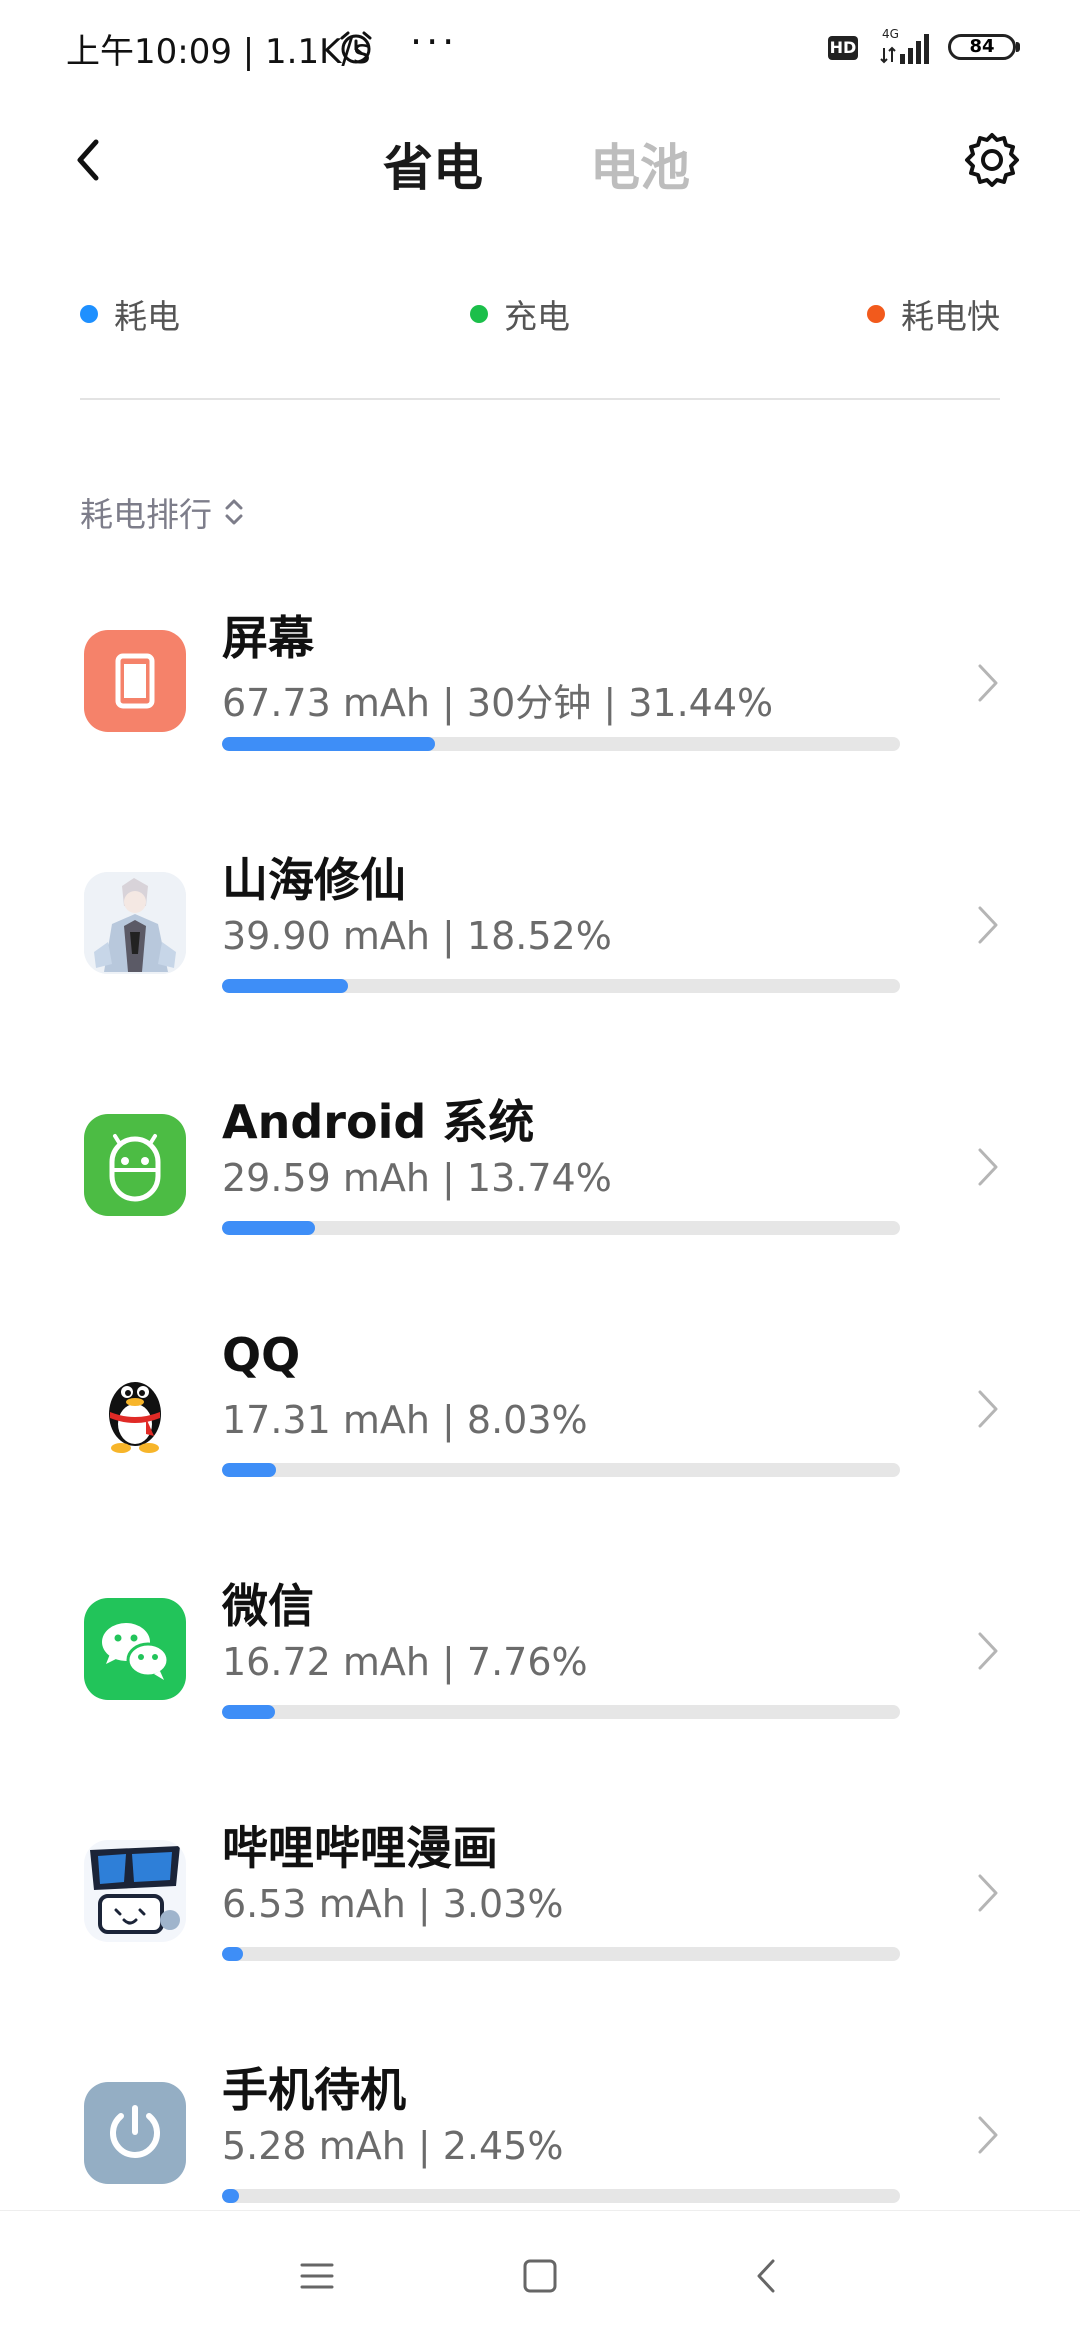  What do you see at coordinates (537, 316) in the screenshot?
I see `legend-label: 充电` at bounding box center [537, 316].